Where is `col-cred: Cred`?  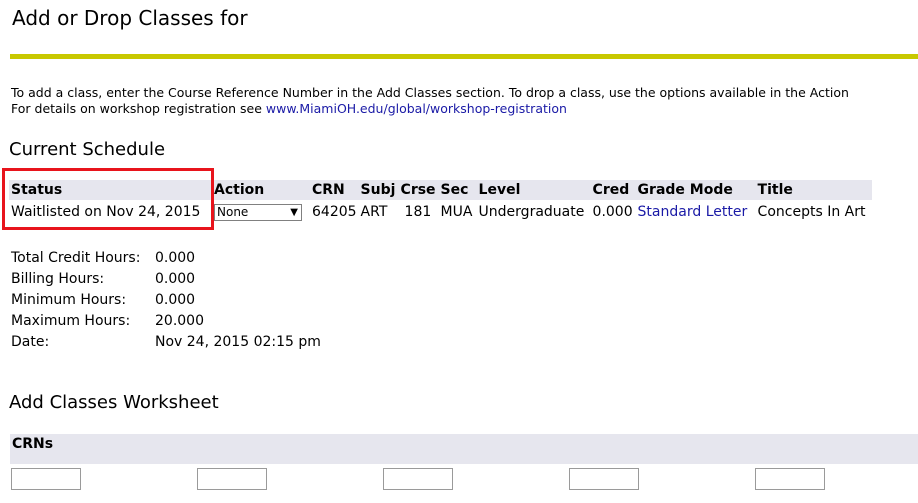
col-cred: Cred is located at coordinates (613, 190).